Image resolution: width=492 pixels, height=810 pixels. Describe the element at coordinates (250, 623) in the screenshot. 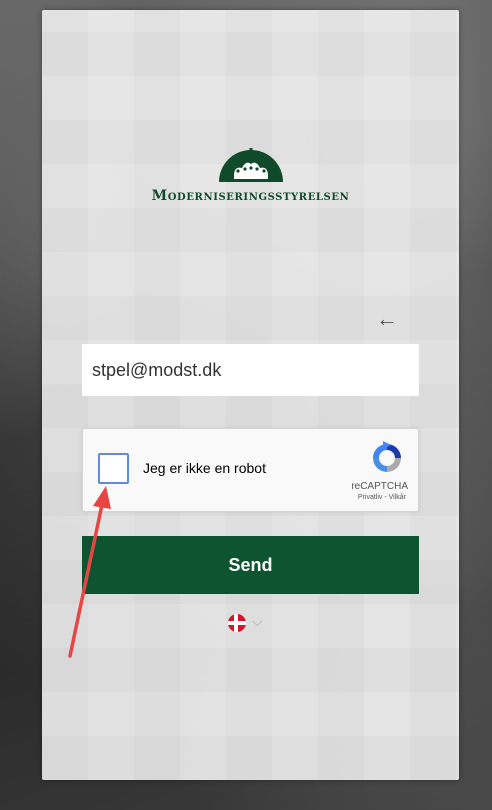

I see `language-select: ⌵` at that location.